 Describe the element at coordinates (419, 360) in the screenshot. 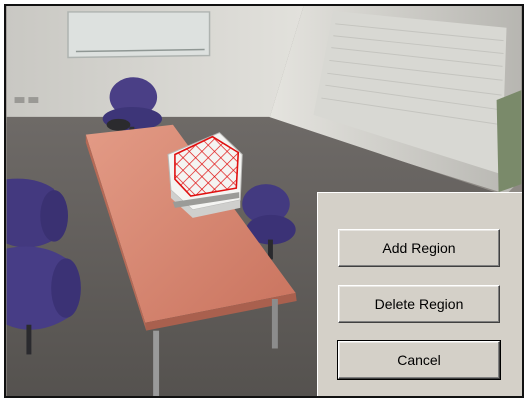

I see `cancel-button: Cancel` at that location.